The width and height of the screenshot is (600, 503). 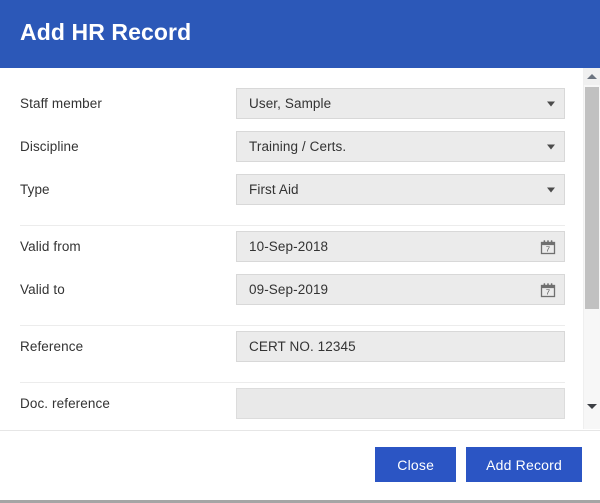 I want to click on footer-actions: Close Add Record, so click(x=478, y=464).